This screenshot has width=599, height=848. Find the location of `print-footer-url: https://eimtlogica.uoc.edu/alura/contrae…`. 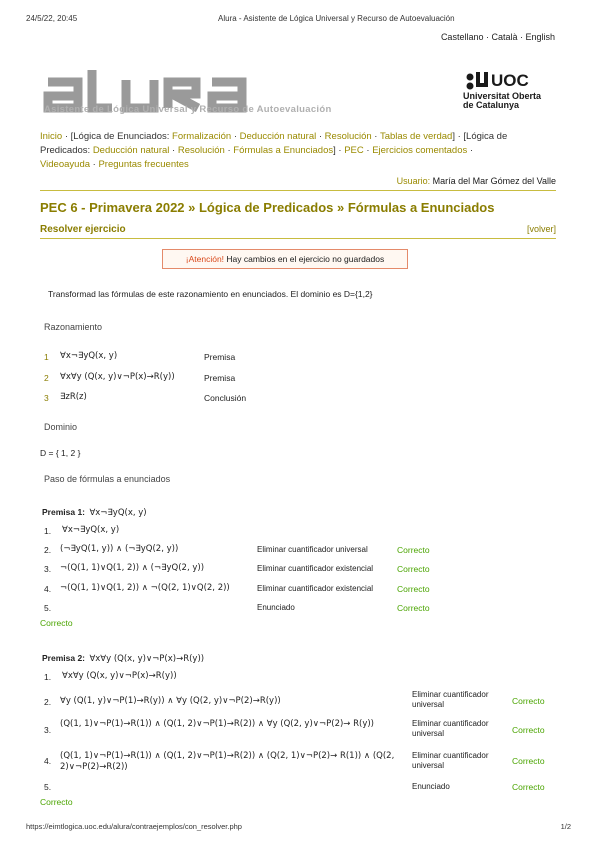

print-footer-url: https://eimtlogica.uoc.edu/alura/contrae… is located at coordinates (134, 826).